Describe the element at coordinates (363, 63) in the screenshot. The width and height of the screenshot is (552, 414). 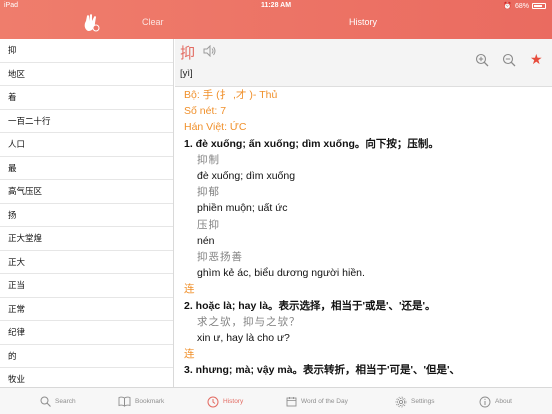
I see `word-header: 抑 [yì] ★` at that location.